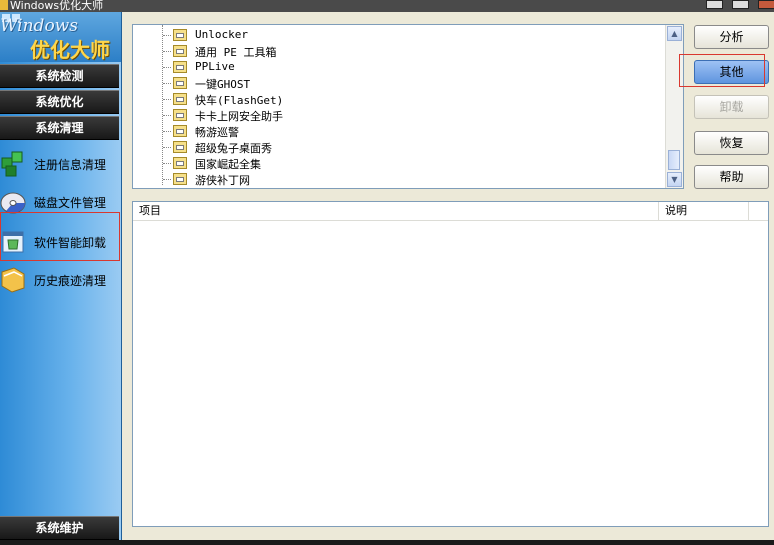  Describe the element at coordinates (59, 128) in the screenshot. I see `section-system-cleanup: 系统清理` at that location.